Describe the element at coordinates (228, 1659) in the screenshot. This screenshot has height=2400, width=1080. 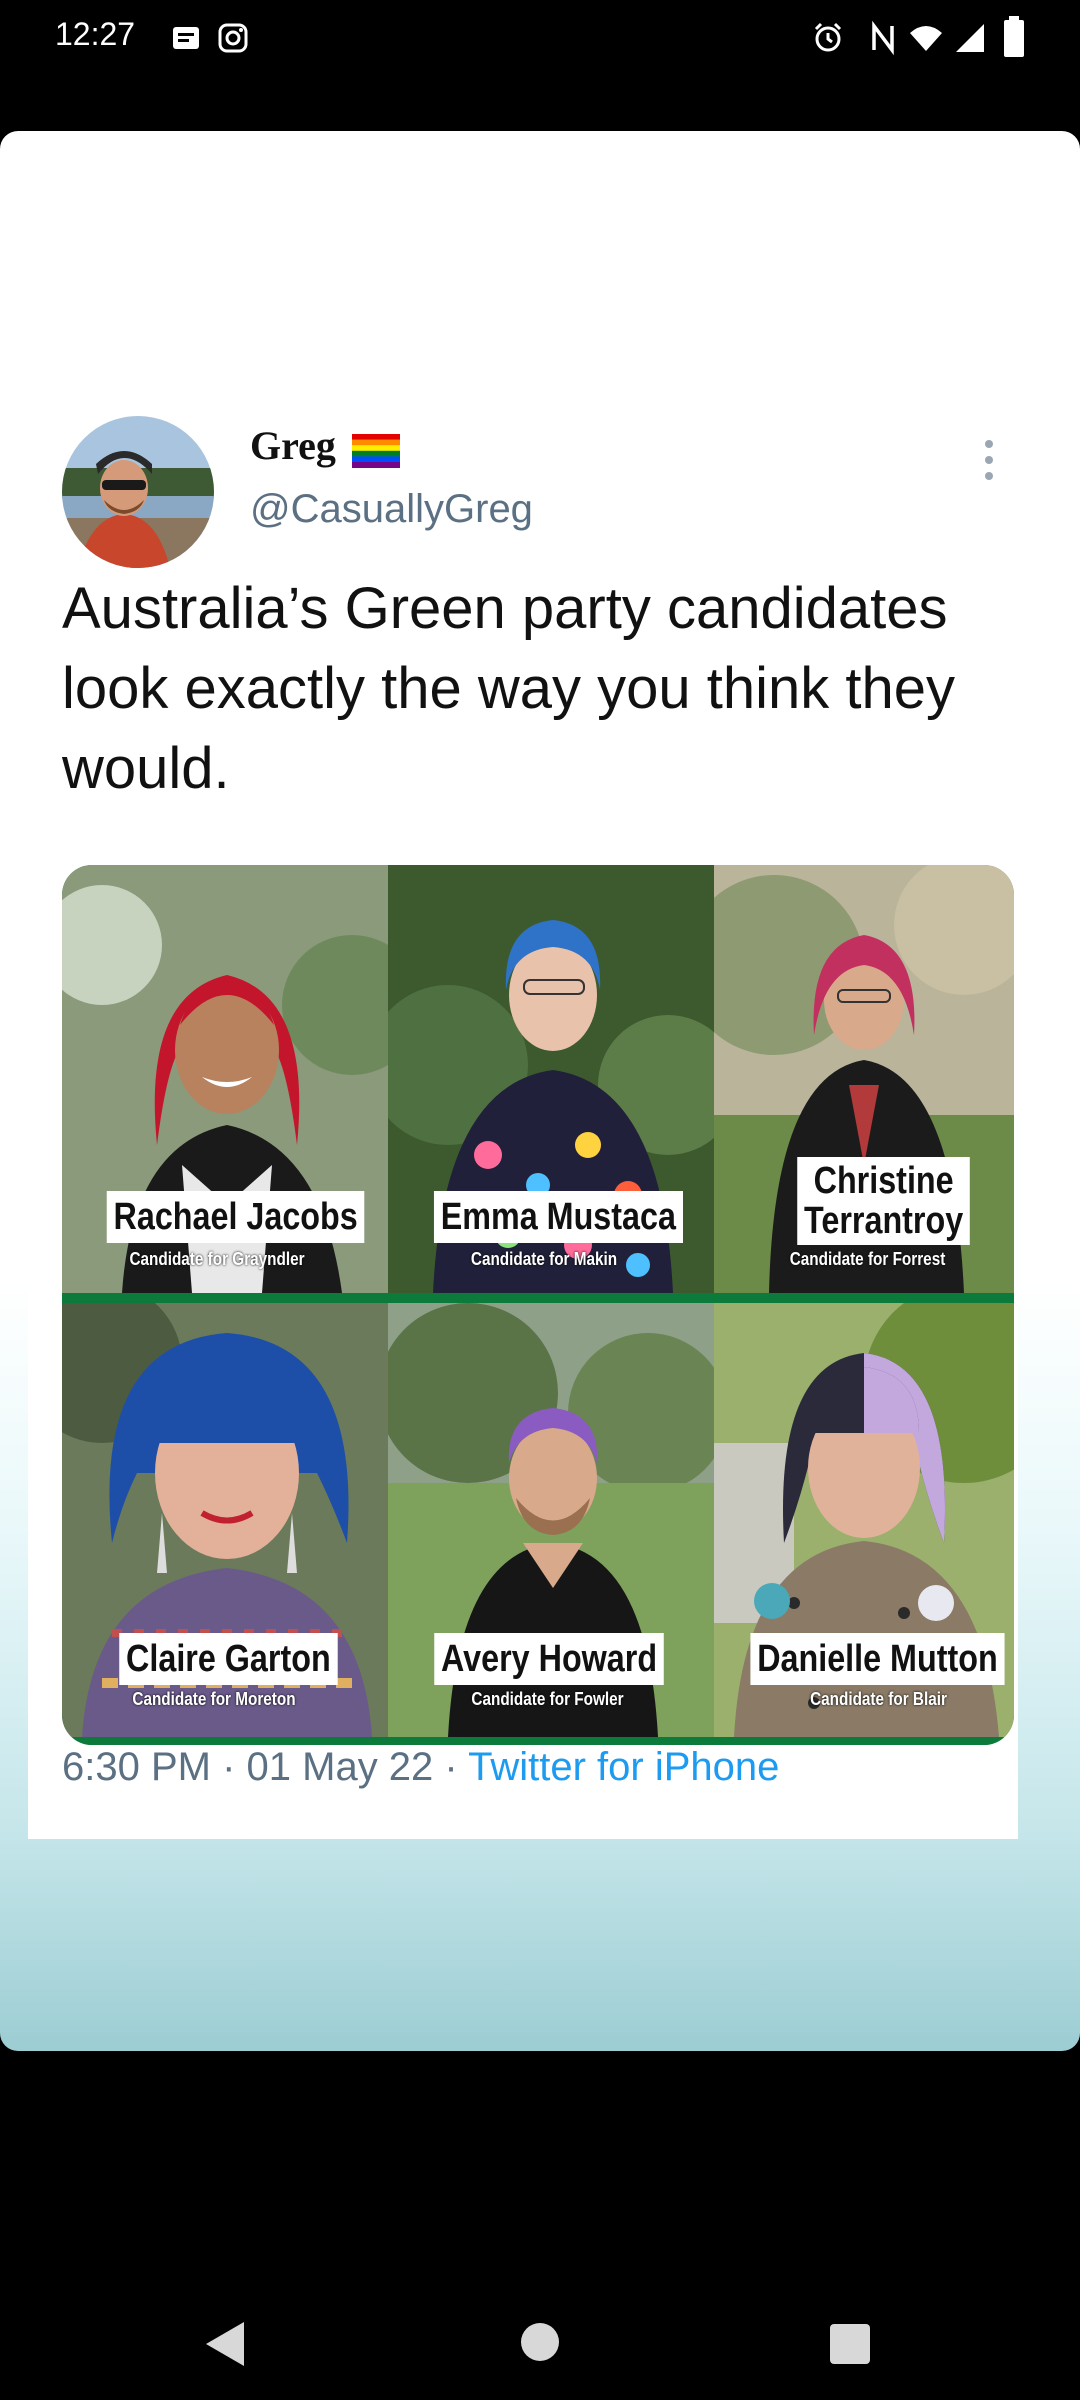
I see `candidate-name: Claire Garton` at that location.